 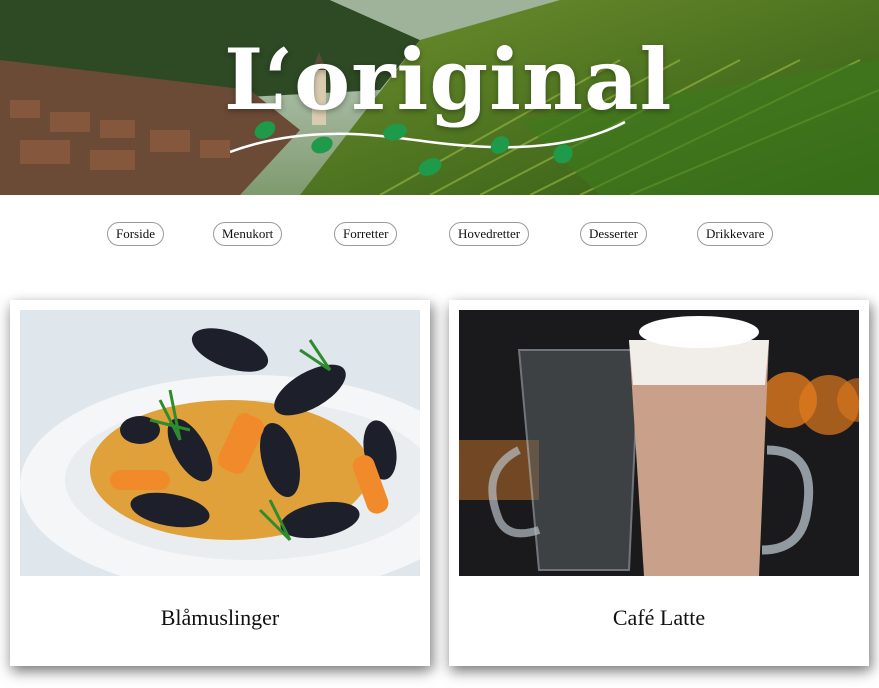 What do you see at coordinates (220, 618) in the screenshot?
I see `card-title: Blåmuslinger` at bounding box center [220, 618].